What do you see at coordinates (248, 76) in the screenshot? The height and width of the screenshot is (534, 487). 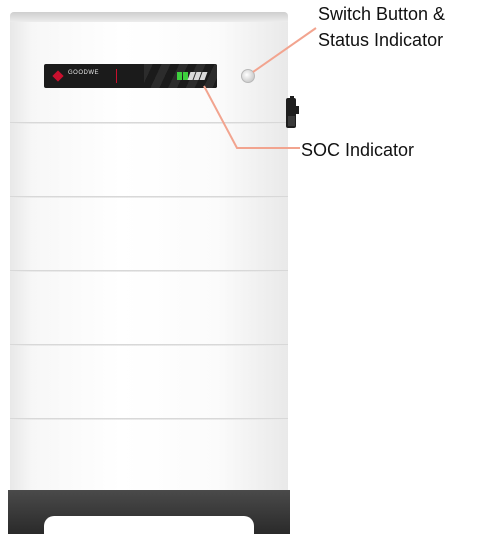 I see `switch-button-icon` at bounding box center [248, 76].